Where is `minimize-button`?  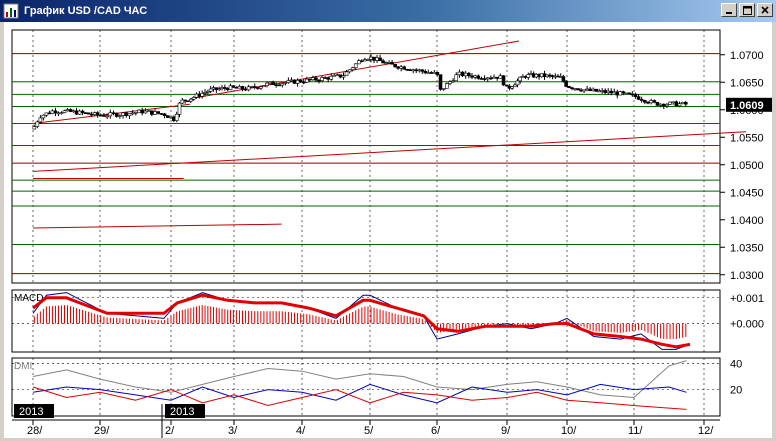
minimize-button is located at coordinates (729, 10).